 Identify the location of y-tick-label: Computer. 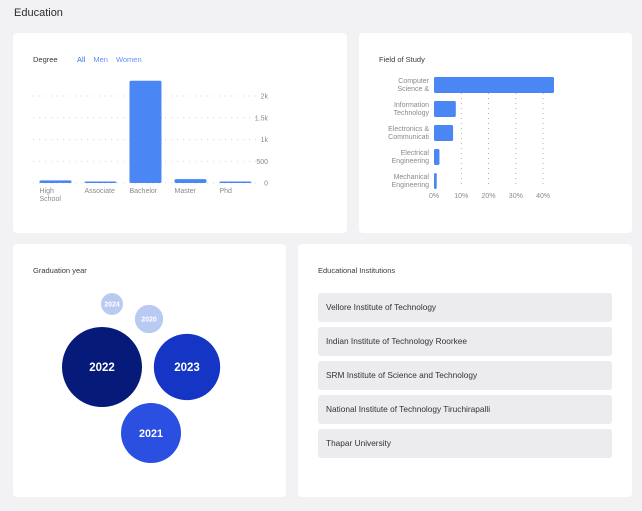
(413, 81).